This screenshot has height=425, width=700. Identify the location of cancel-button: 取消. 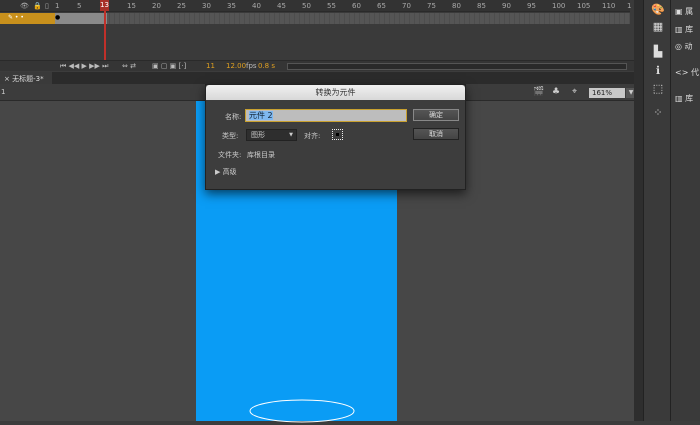
(436, 134).